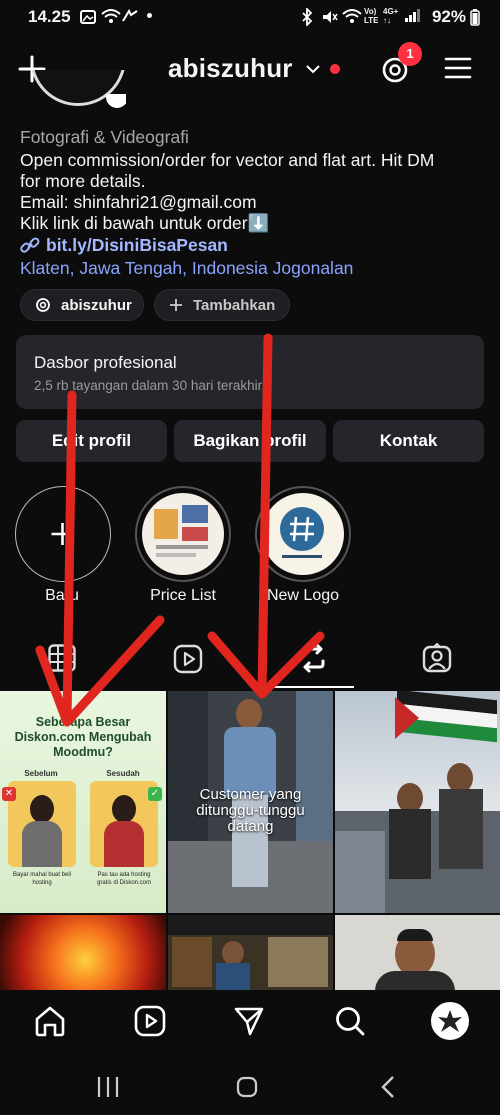 Image resolution: width=500 pixels, height=1115 pixels. I want to click on avatar, so click(78, 94).